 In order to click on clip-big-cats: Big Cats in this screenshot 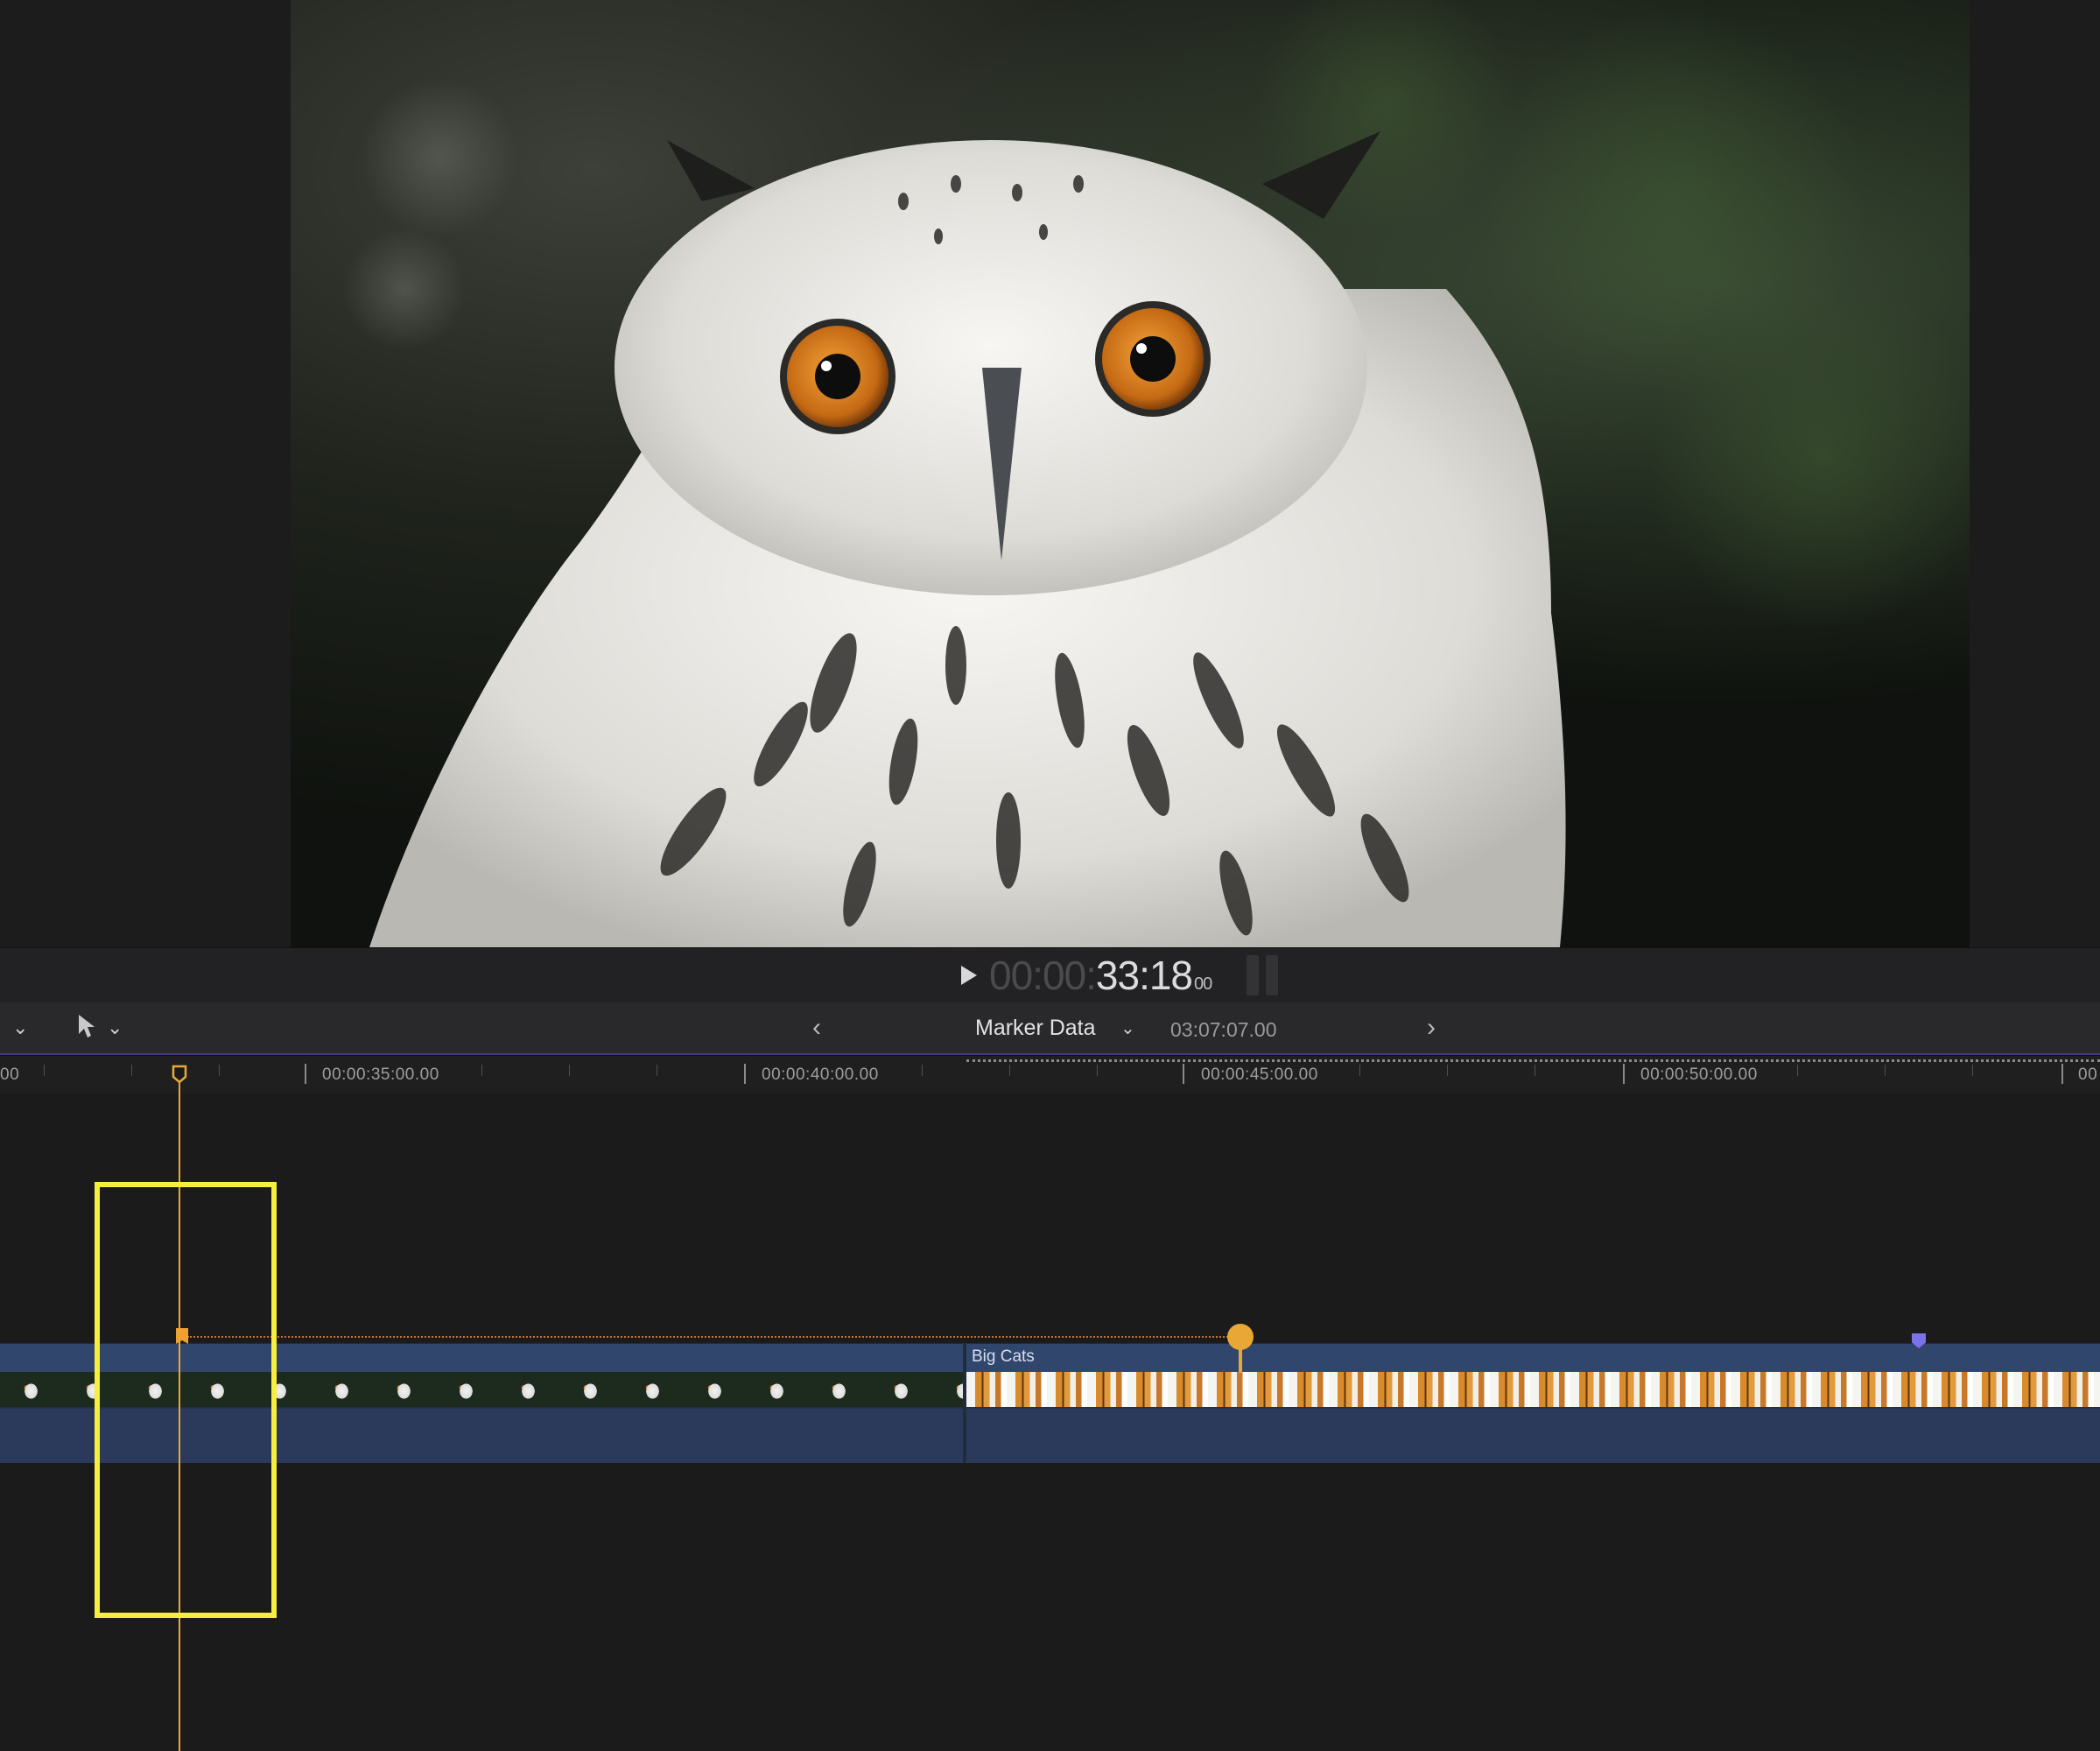, I will do `click(1533, 1403)`.